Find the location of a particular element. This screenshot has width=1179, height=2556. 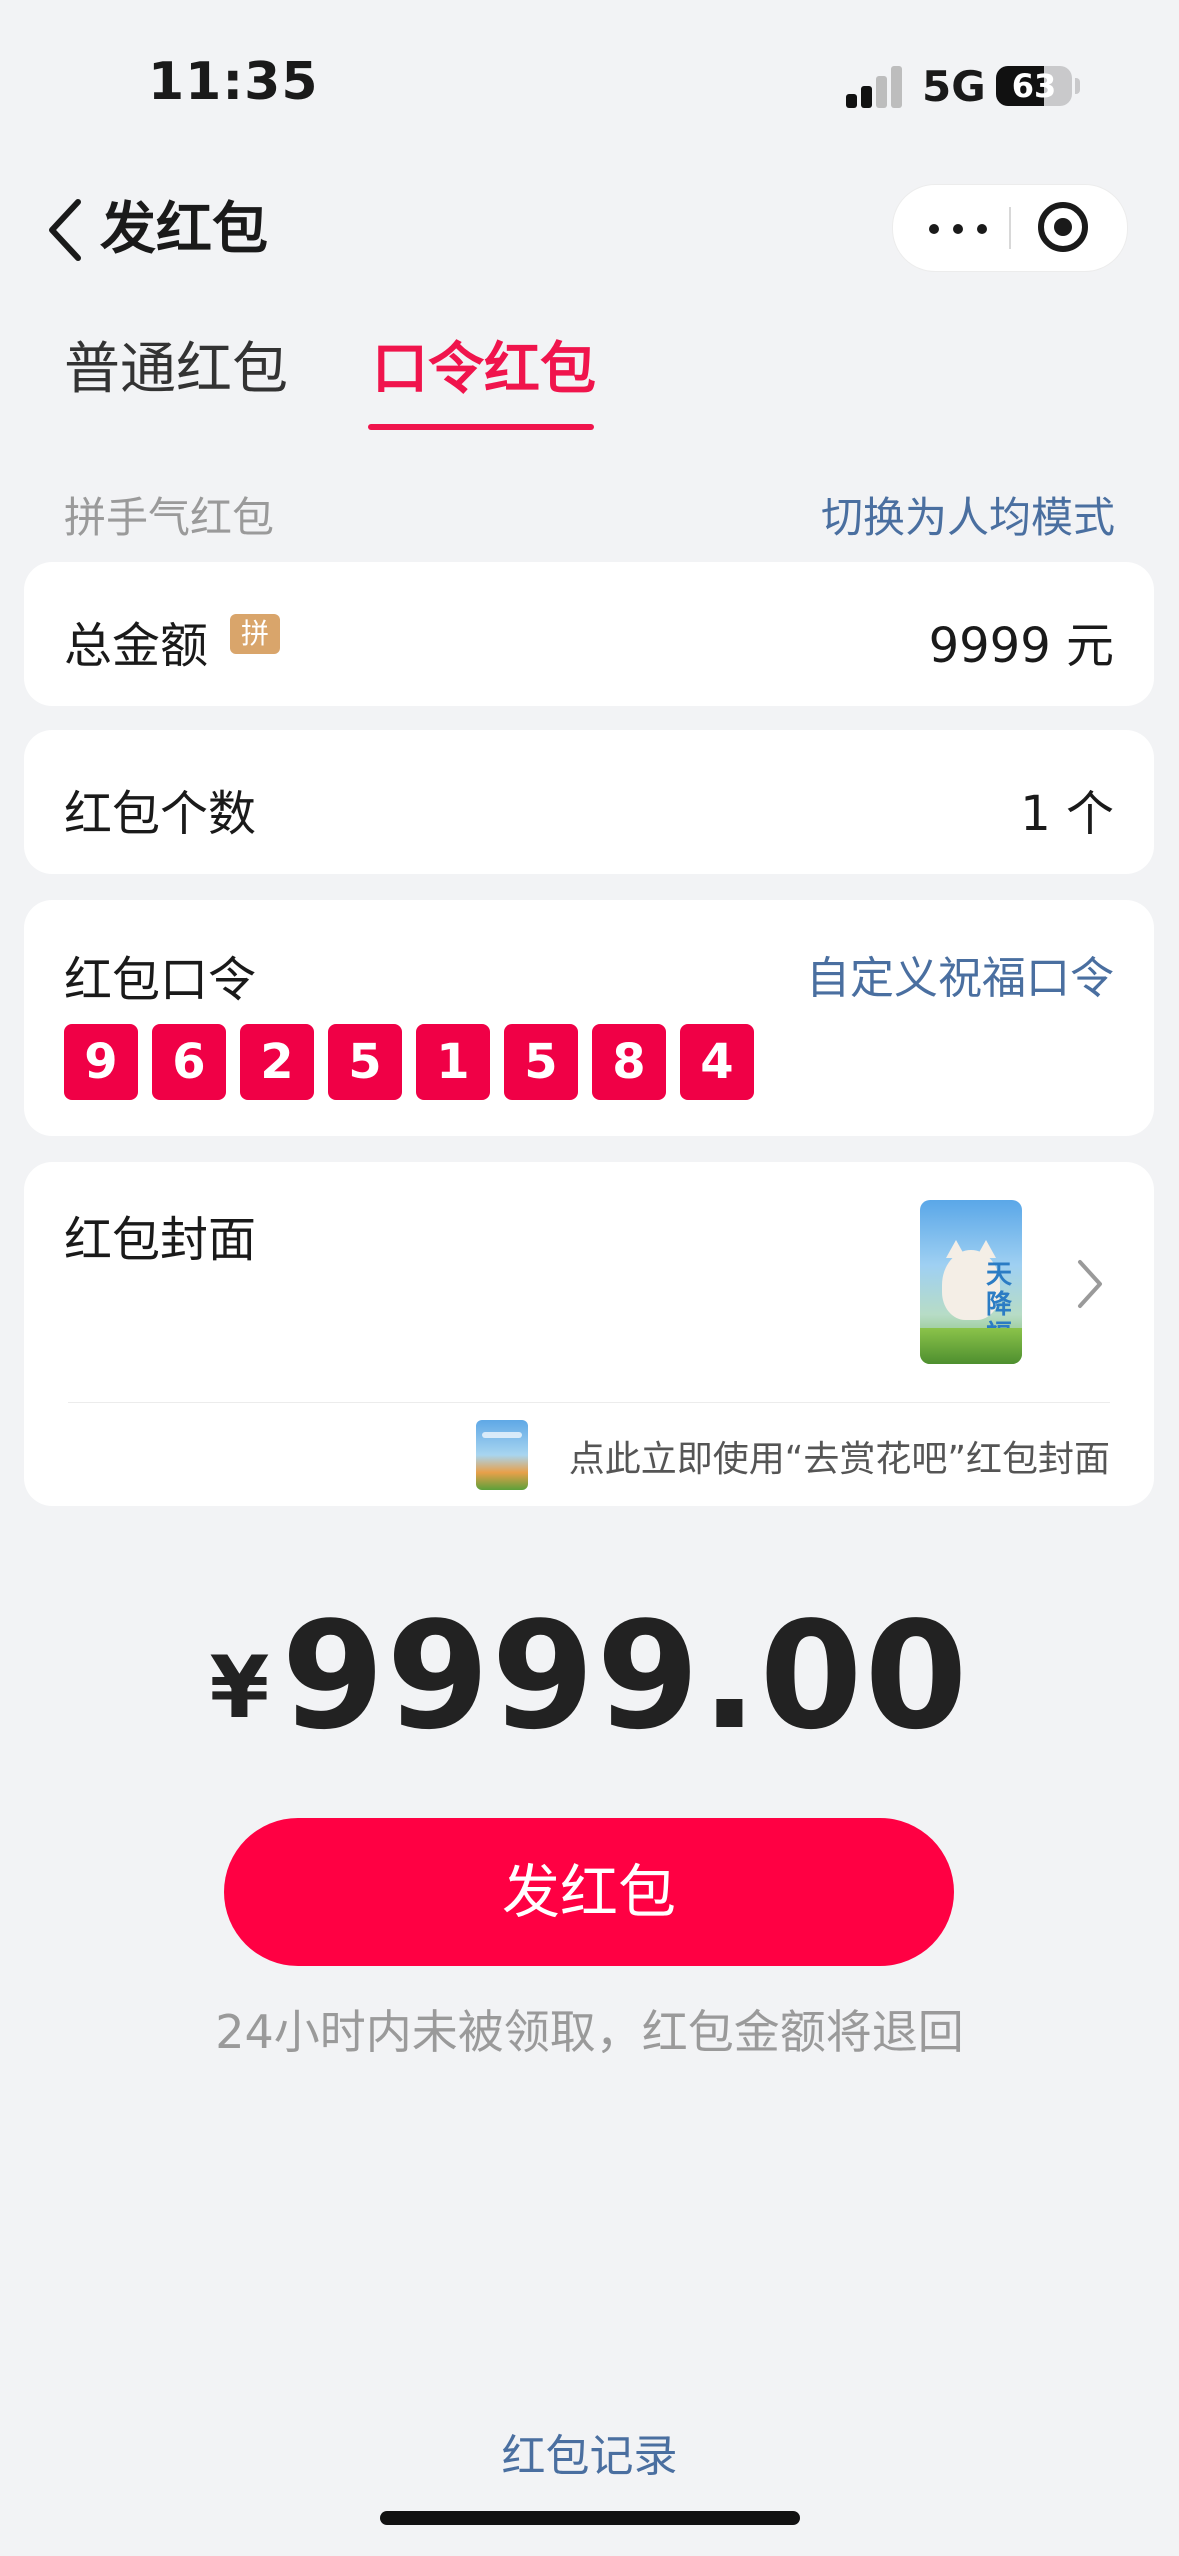

chevron-right-icon is located at coordinates (1090, 1284).